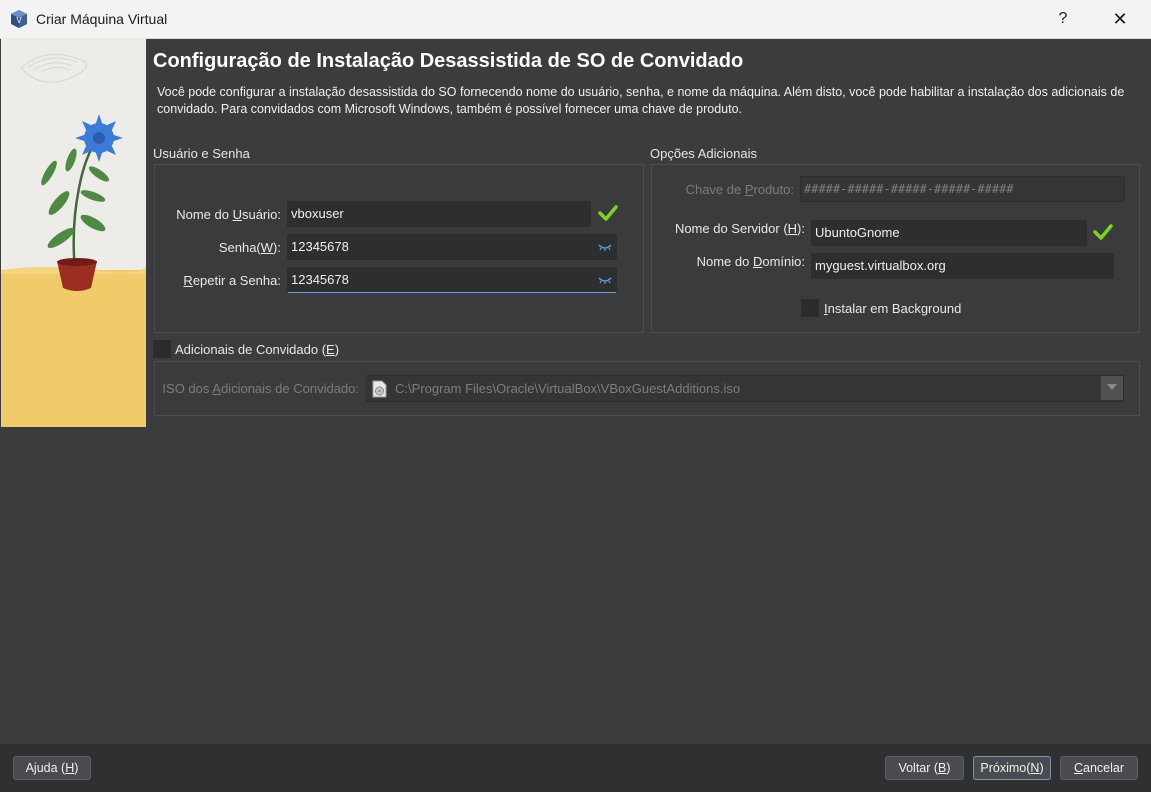 This screenshot has height=792, width=1151. I want to click on iso-file-icon, so click(379, 389).